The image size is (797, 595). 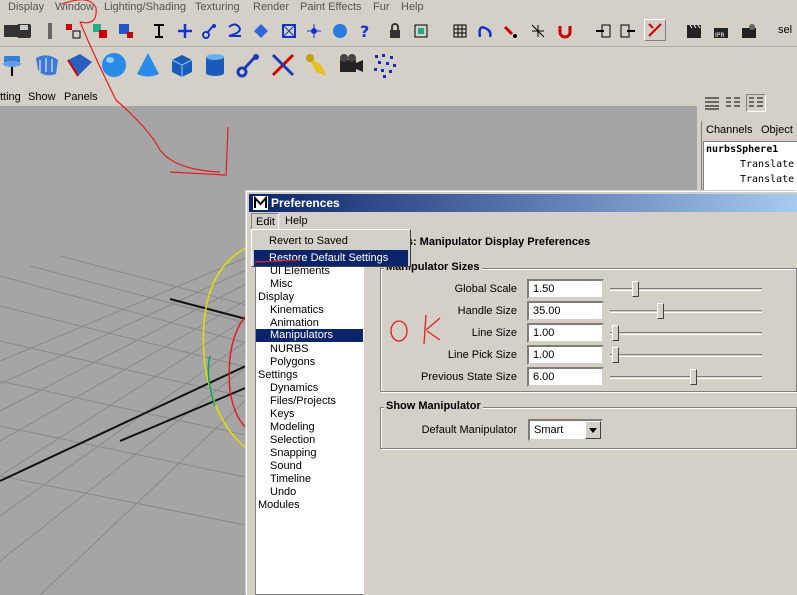 What do you see at coordinates (565, 333) in the screenshot?
I see `line-size-field: 1.00` at bounding box center [565, 333].